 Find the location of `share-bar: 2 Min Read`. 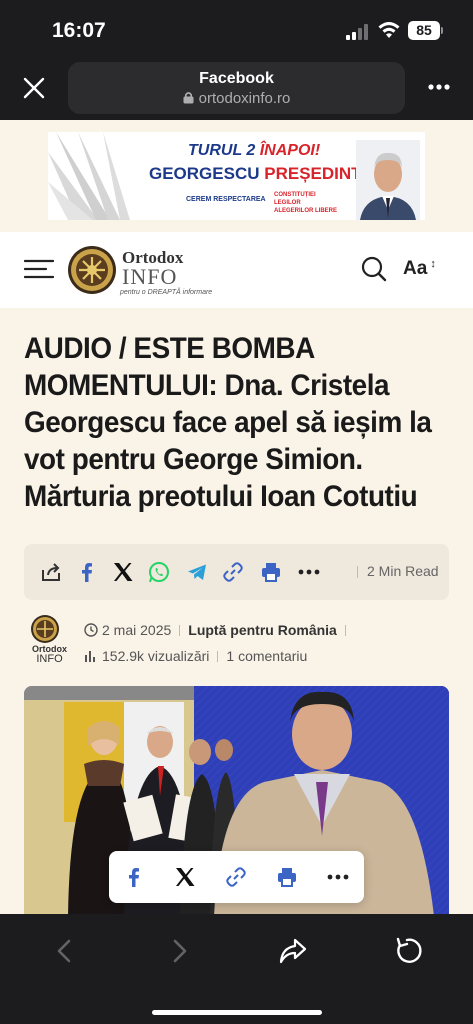

share-bar: 2 Min Read is located at coordinates (236, 572).